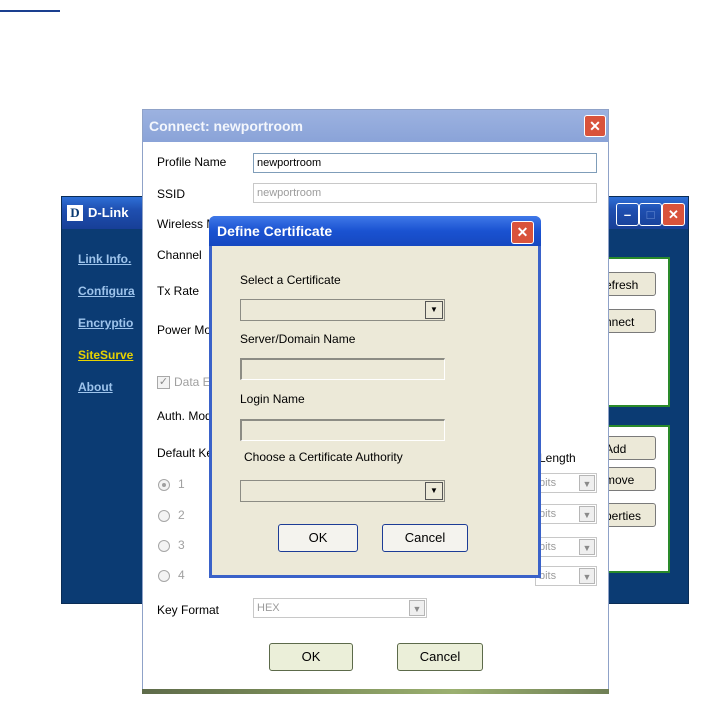 The image size is (711, 703). What do you see at coordinates (566, 514) in the screenshot?
I see `key-2-length-select: bits ▼` at bounding box center [566, 514].